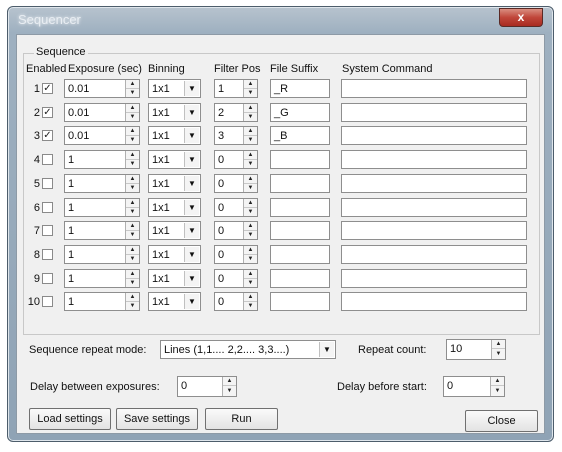 This screenshot has height=452, width=562. Describe the element at coordinates (300, 112) in the screenshot. I see `file-suffix-input: _G` at that location.